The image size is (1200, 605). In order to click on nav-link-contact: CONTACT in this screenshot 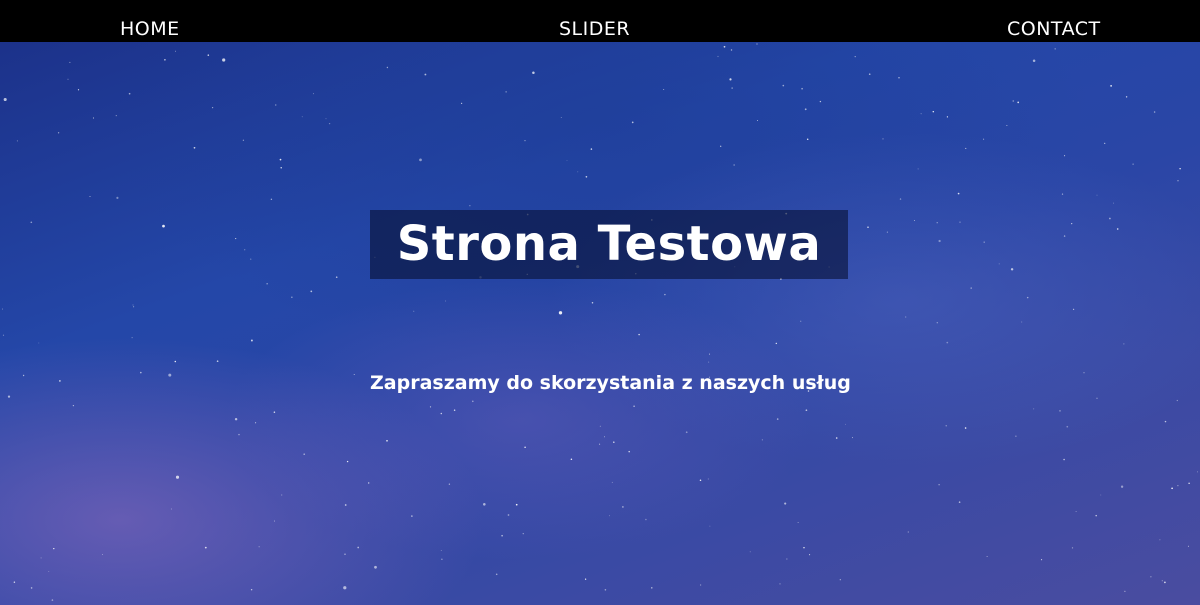, I will do `click(1054, 21)`.